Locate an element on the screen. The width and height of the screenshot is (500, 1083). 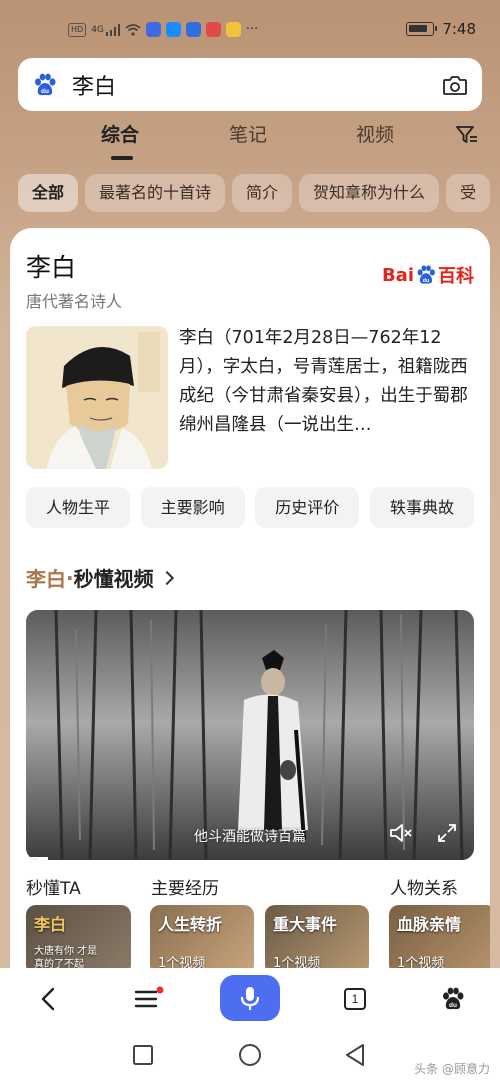
baidu-app-icon is located at coordinates (153, 29).